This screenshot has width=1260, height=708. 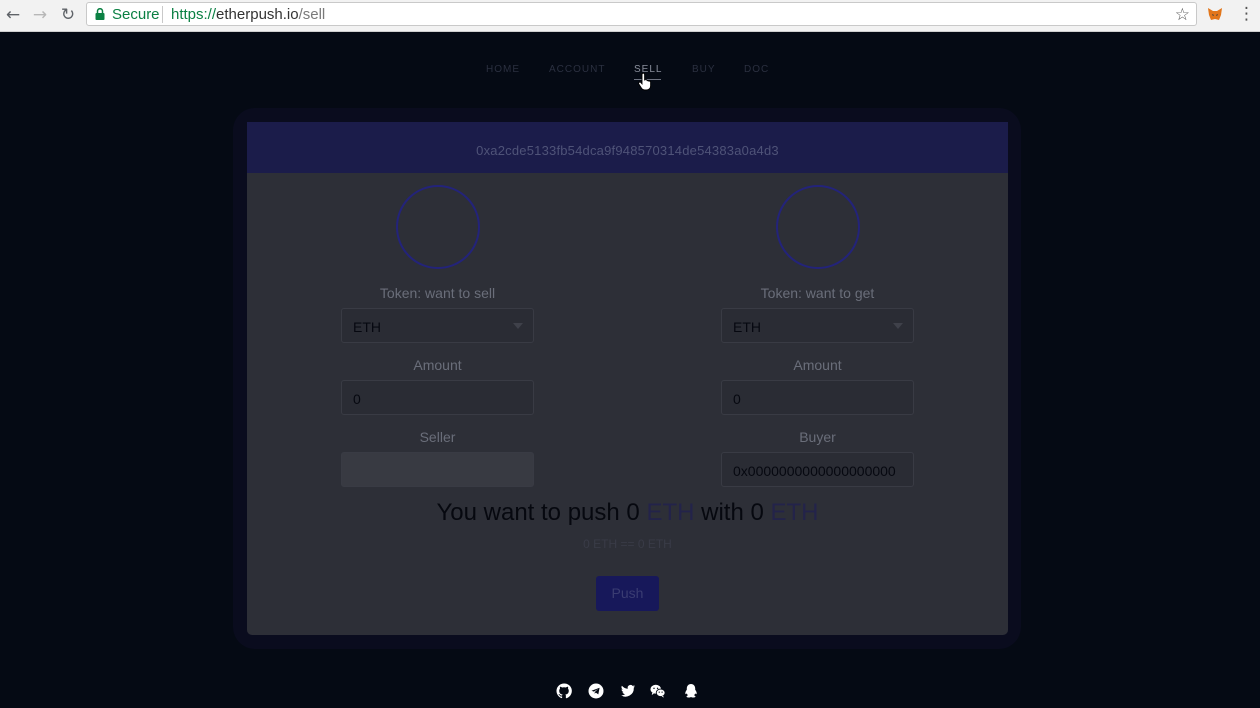 I want to click on seller-label: Seller, so click(x=437, y=437).